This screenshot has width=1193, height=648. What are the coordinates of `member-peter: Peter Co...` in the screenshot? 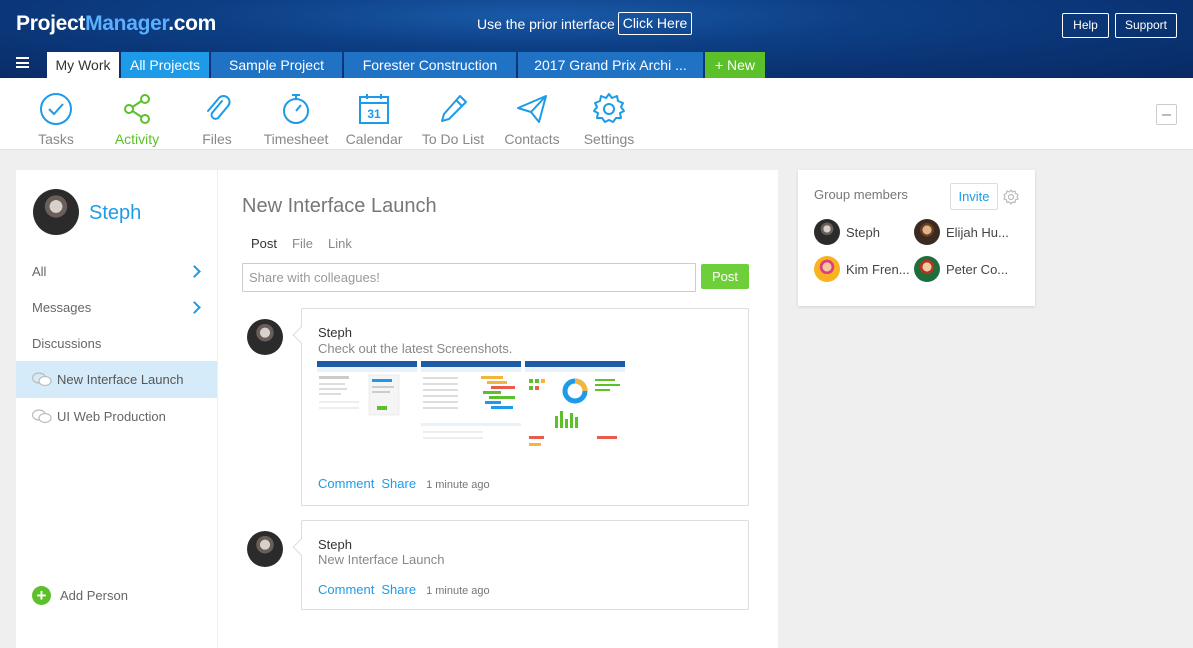 It's located at (969, 269).